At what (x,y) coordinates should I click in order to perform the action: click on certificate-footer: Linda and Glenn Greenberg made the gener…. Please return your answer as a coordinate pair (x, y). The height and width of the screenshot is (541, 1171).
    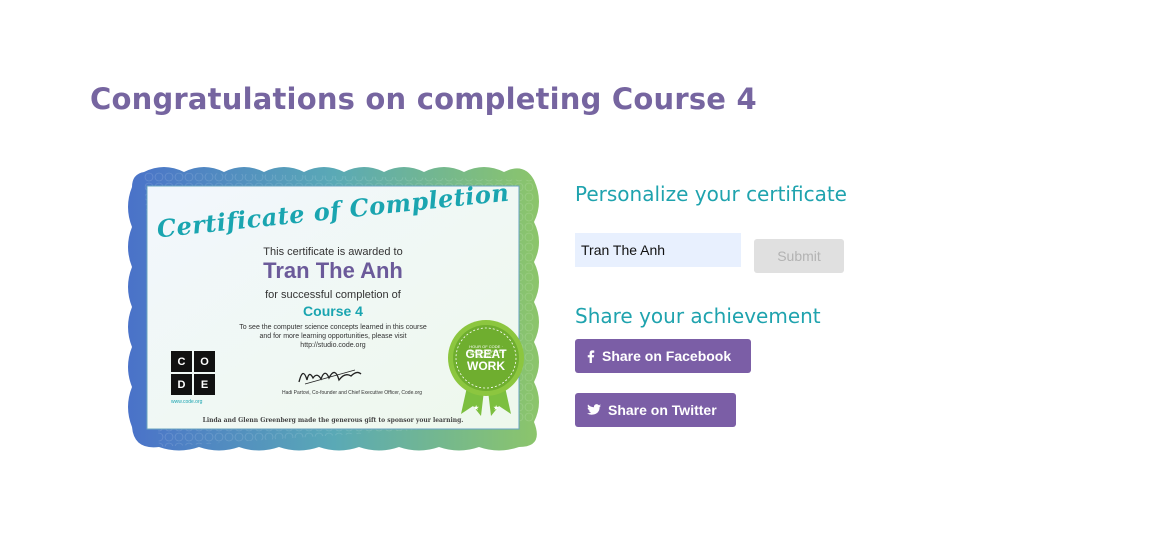
    Looking at the image, I should click on (333, 420).